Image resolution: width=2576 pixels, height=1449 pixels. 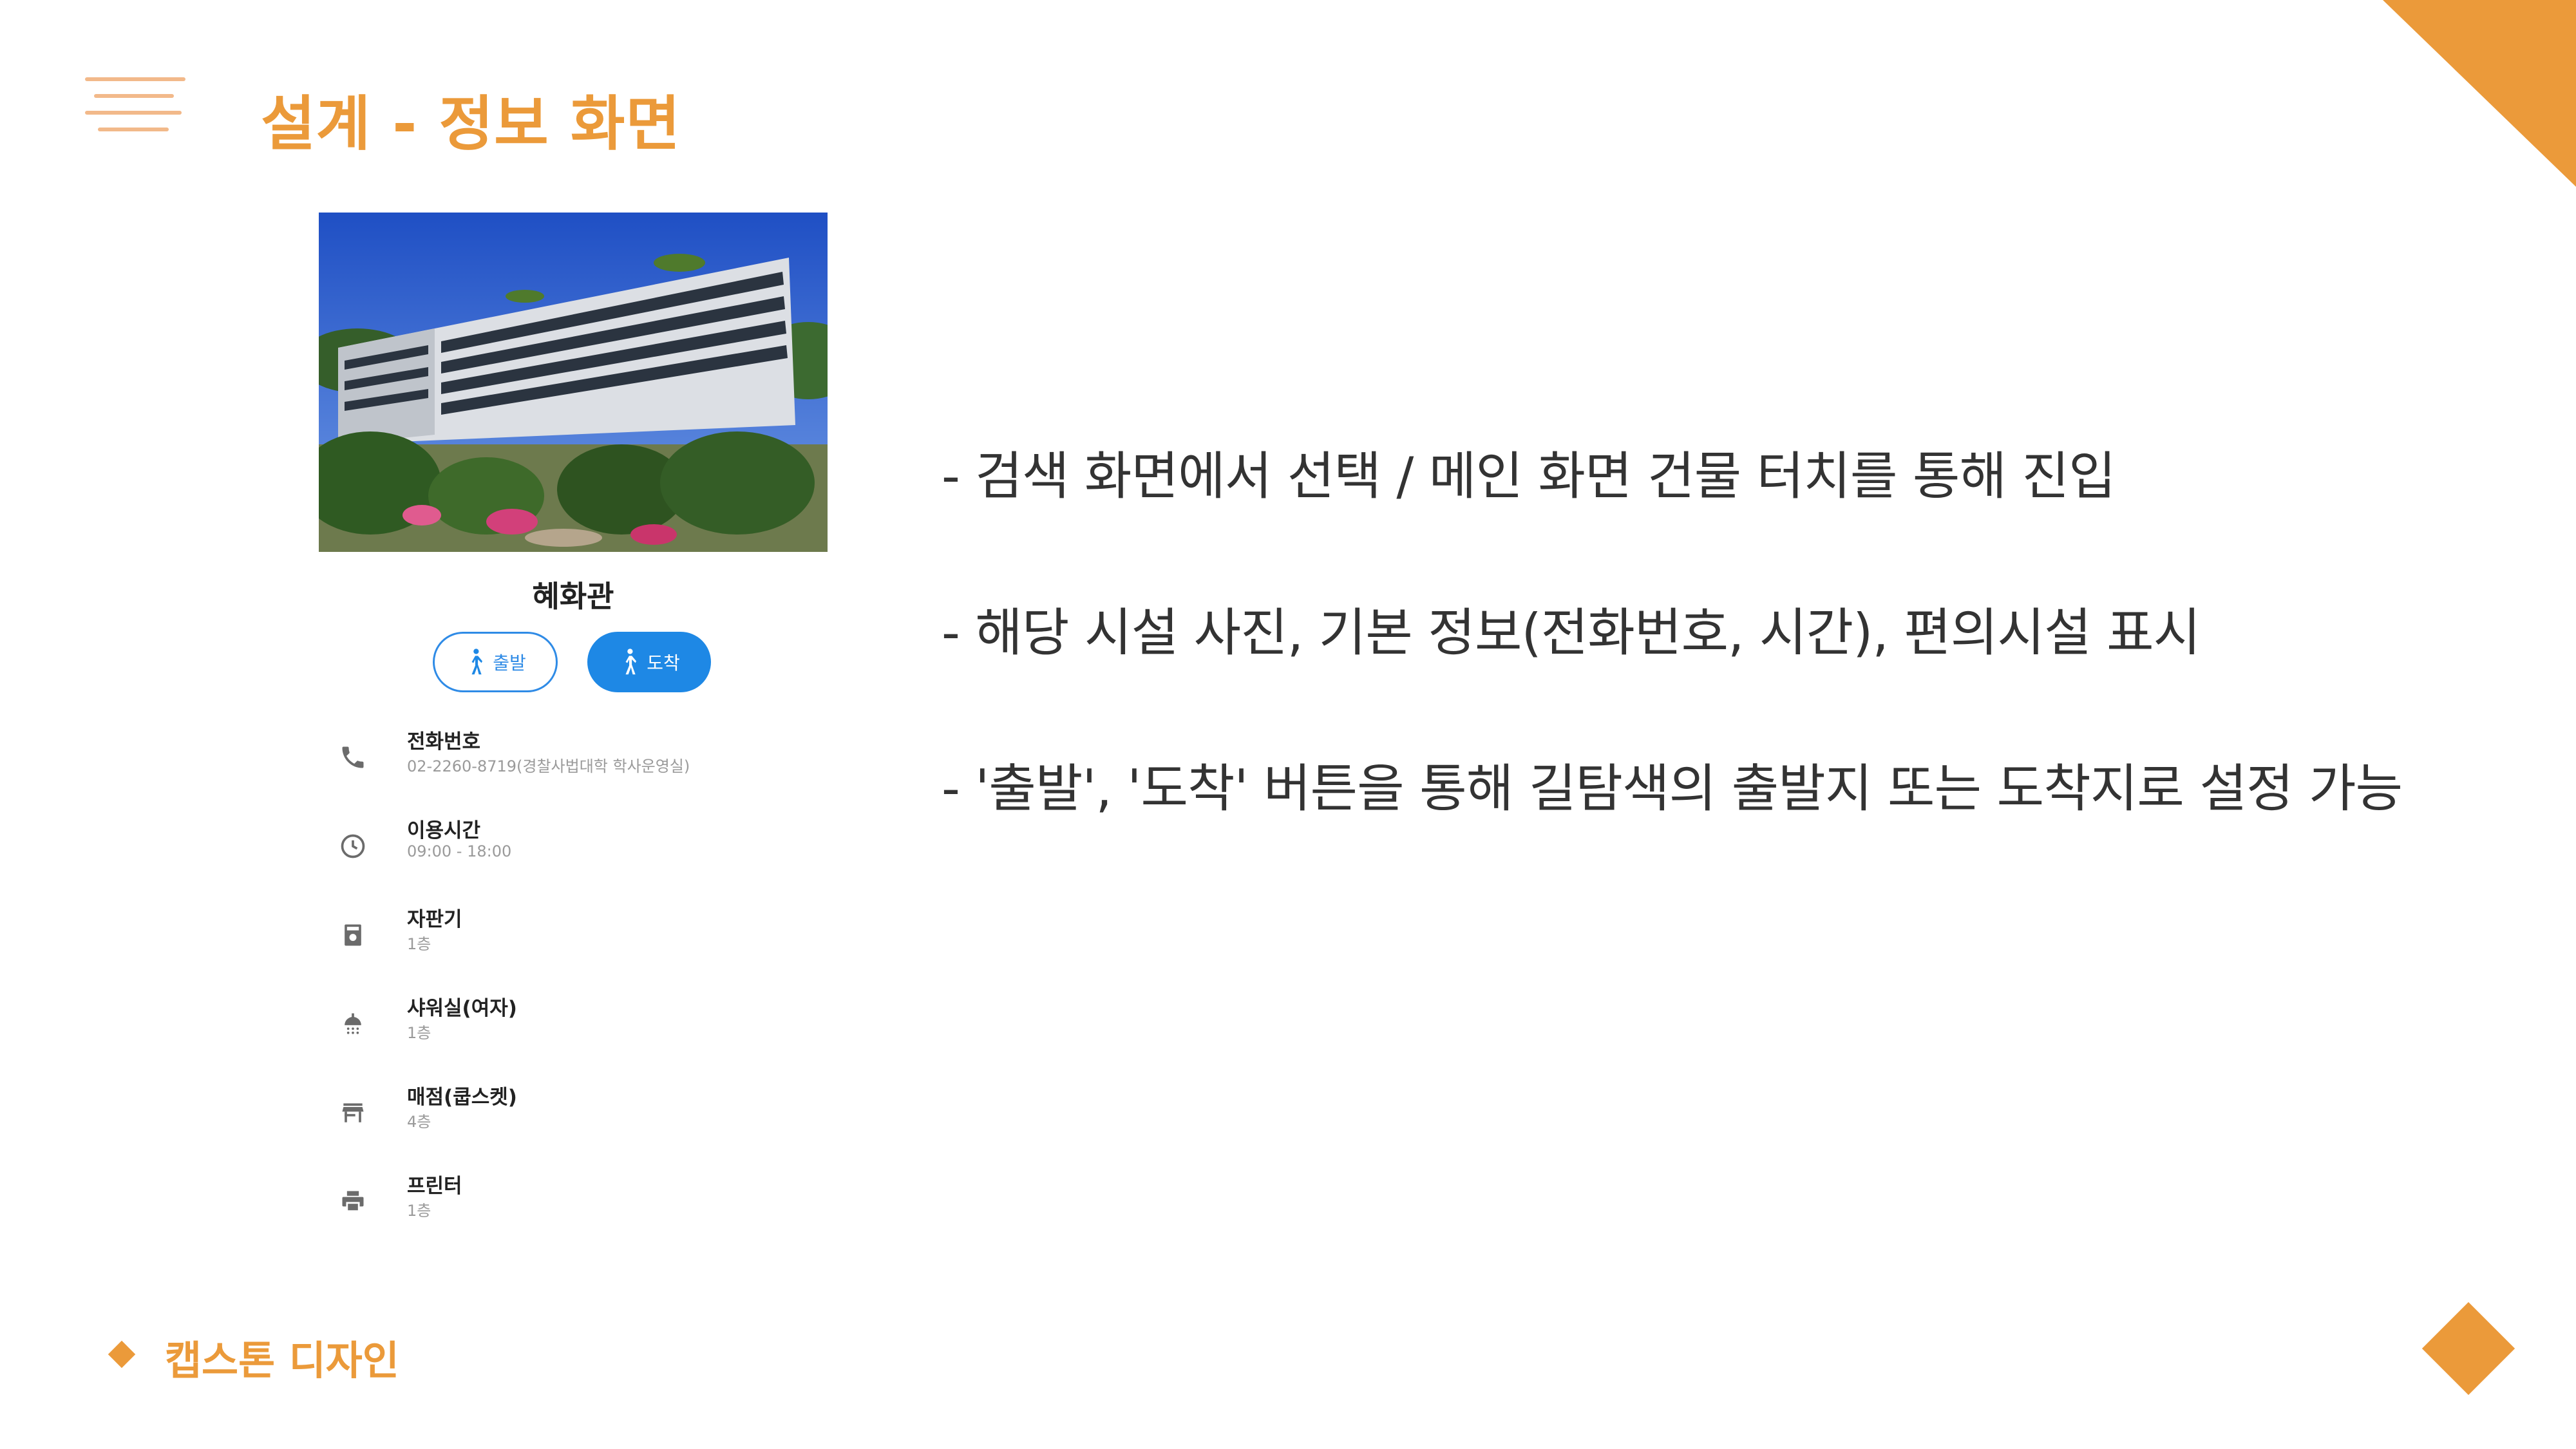 I want to click on phone-icon, so click(x=353, y=757).